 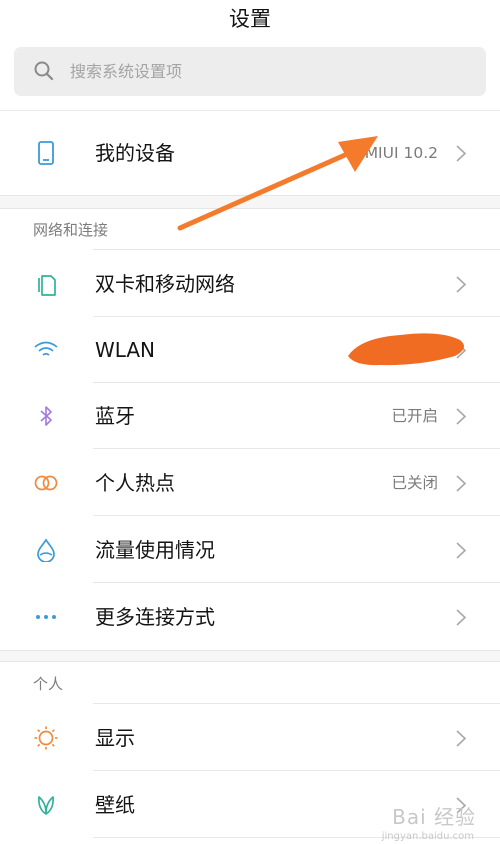 What do you see at coordinates (46, 416) in the screenshot?
I see `bluetooth-icon` at bounding box center [46, 416].